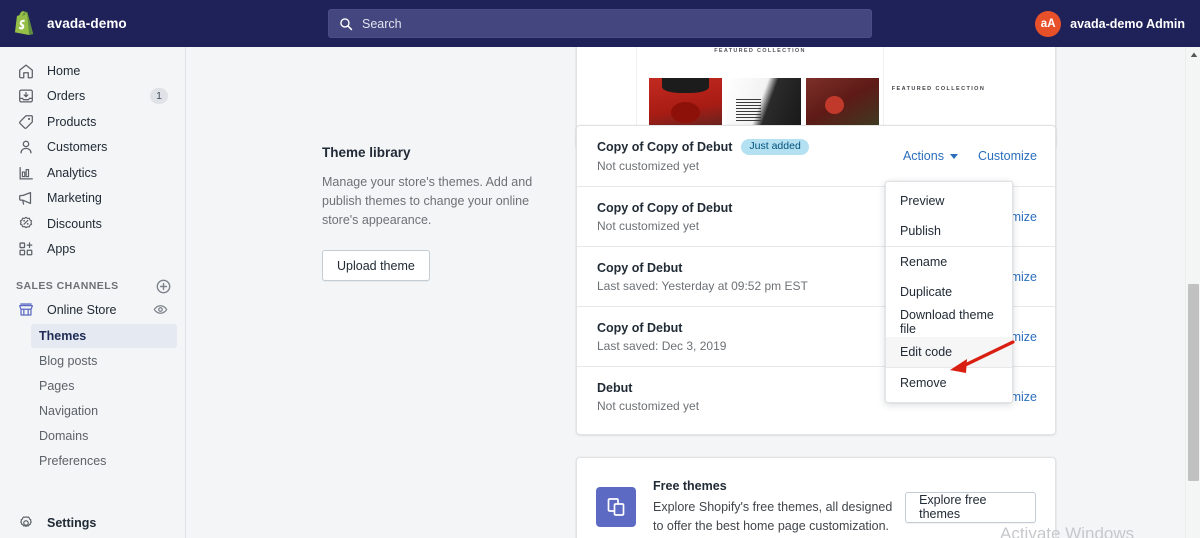 The image size is (1200, 538). Describe the element at coordinates (661, 337) in the screenshot. I see `theme-info: Copy of Debut Last saved: Dec 3, 2019` at that location.